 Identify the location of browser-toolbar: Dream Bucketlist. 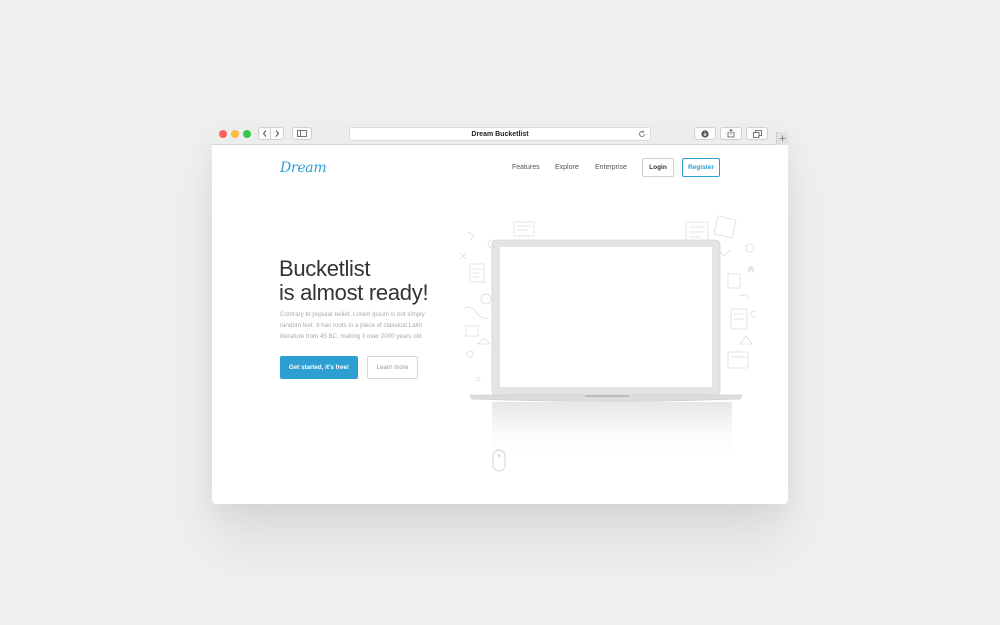
(500, 134).